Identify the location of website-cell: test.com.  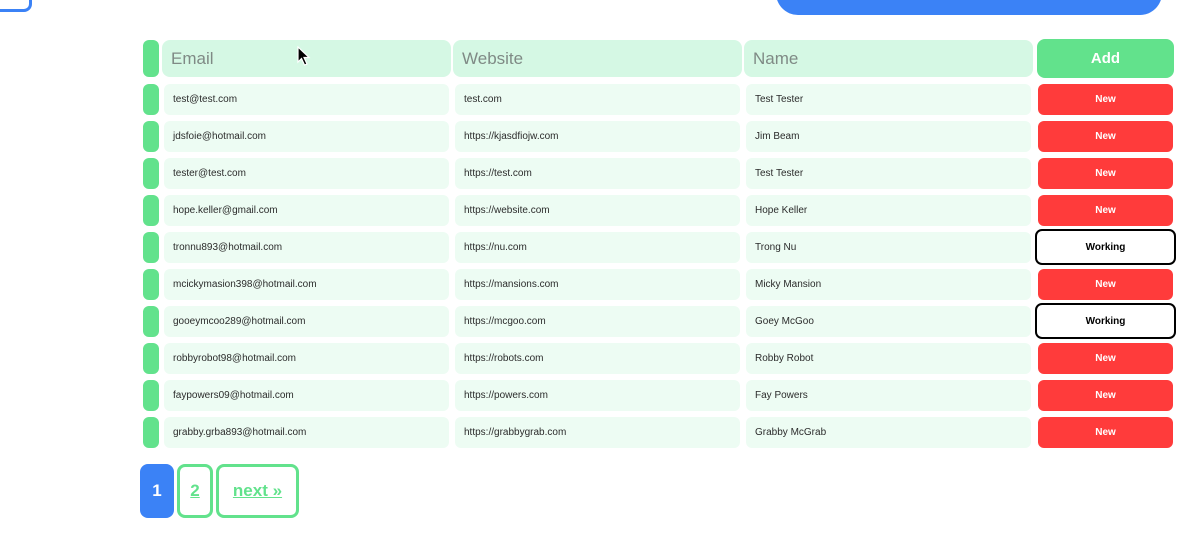
(597, 99).